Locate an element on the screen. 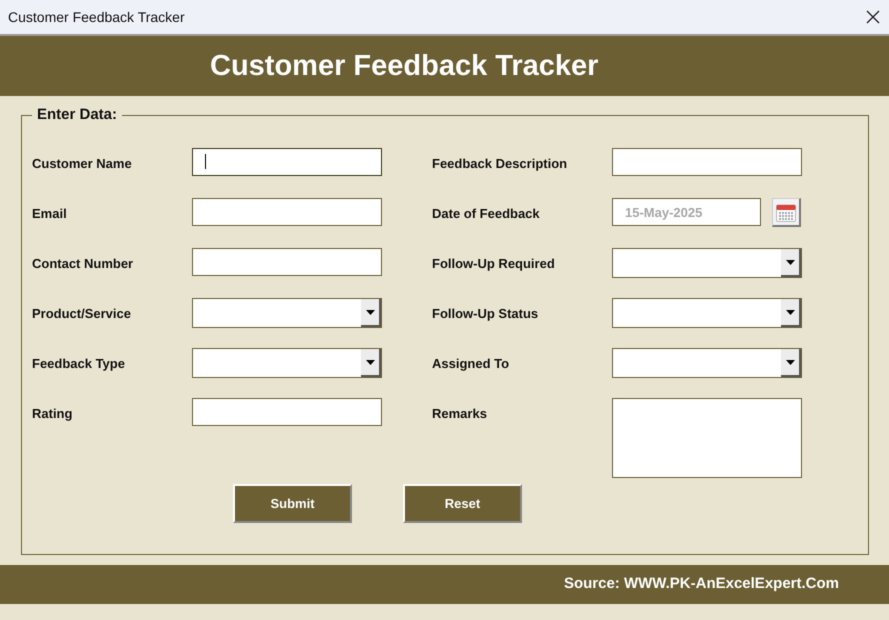  field-label: Feedback Type is located at coordinates (79, 364).